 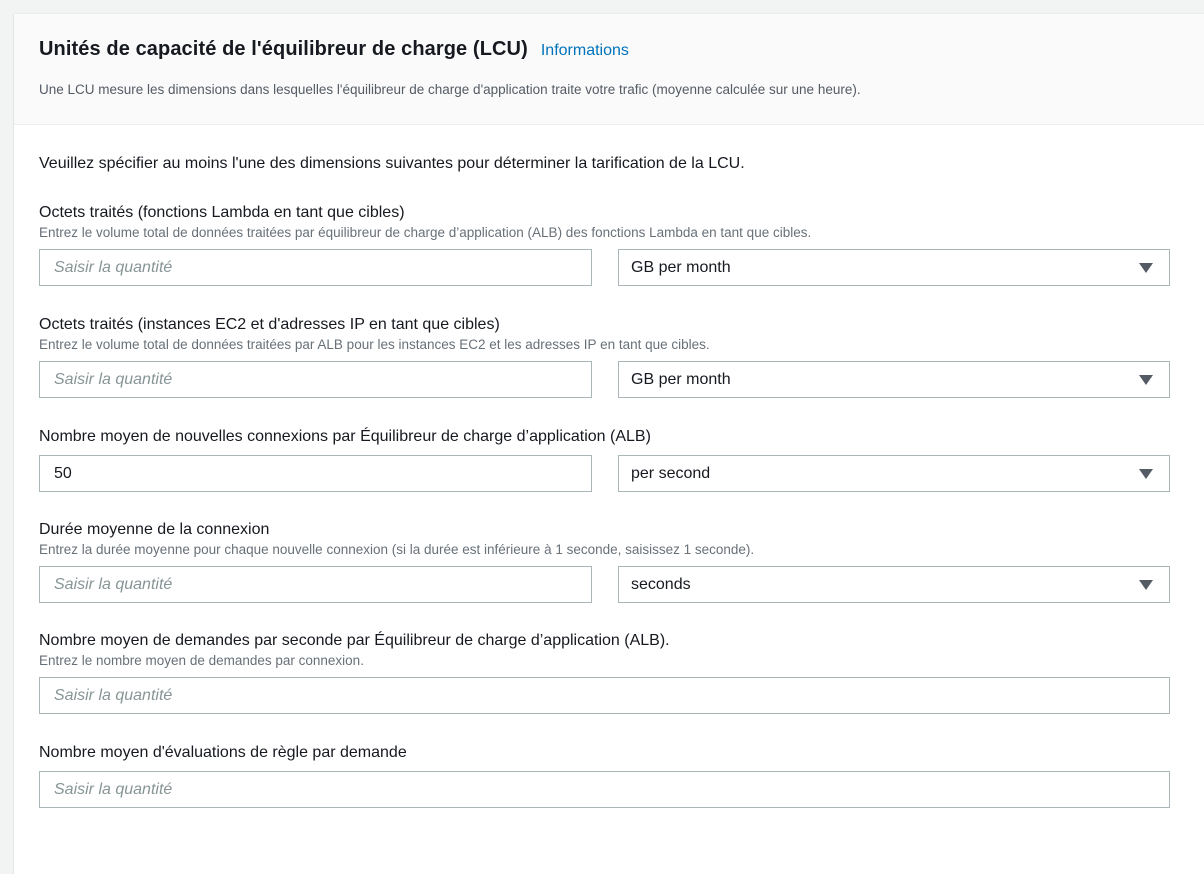 What do you see at coordinates (671, 473) in the screenshot?
I see `select-value: per second` at bounding box center [671, 473].